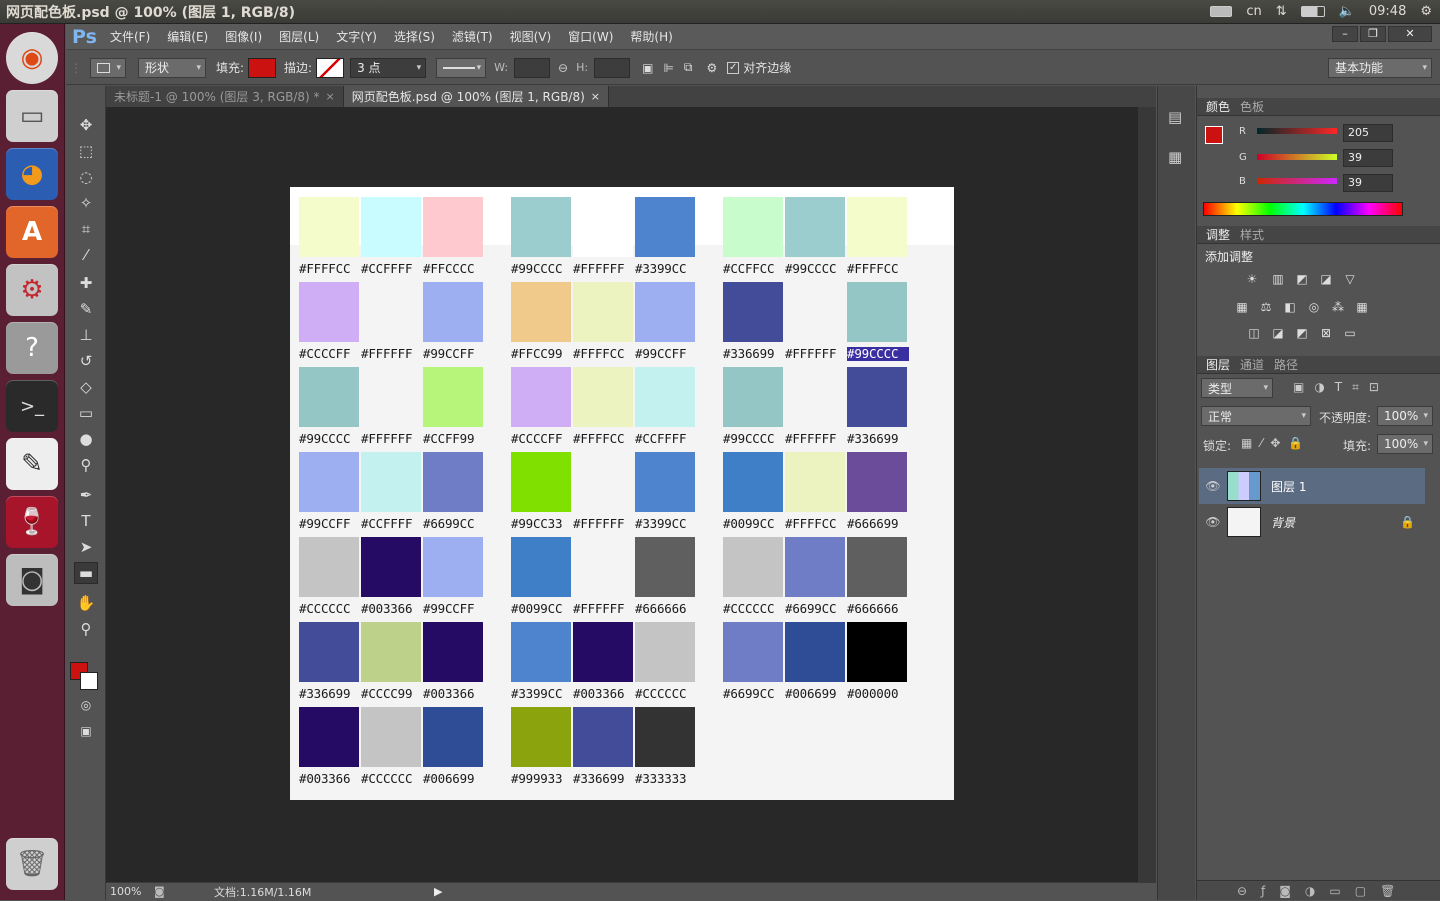  What do you see at coordinates (187, 36) in the screenshot?
I see `menu-edit: 编辑(E)` at bounding box center [187, 36].